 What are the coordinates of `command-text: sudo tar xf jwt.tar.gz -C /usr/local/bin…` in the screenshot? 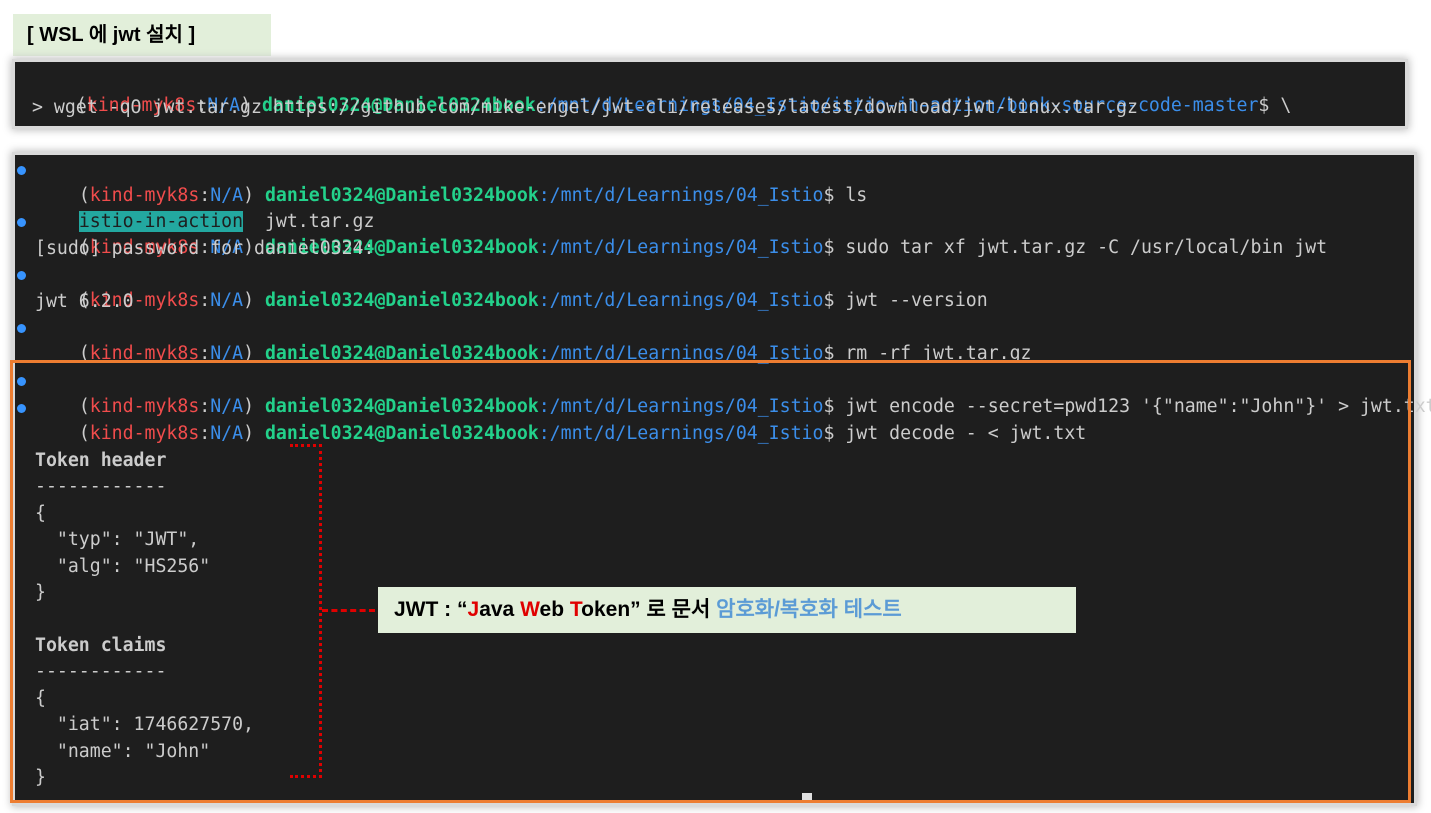 It's located at (1081, 247).